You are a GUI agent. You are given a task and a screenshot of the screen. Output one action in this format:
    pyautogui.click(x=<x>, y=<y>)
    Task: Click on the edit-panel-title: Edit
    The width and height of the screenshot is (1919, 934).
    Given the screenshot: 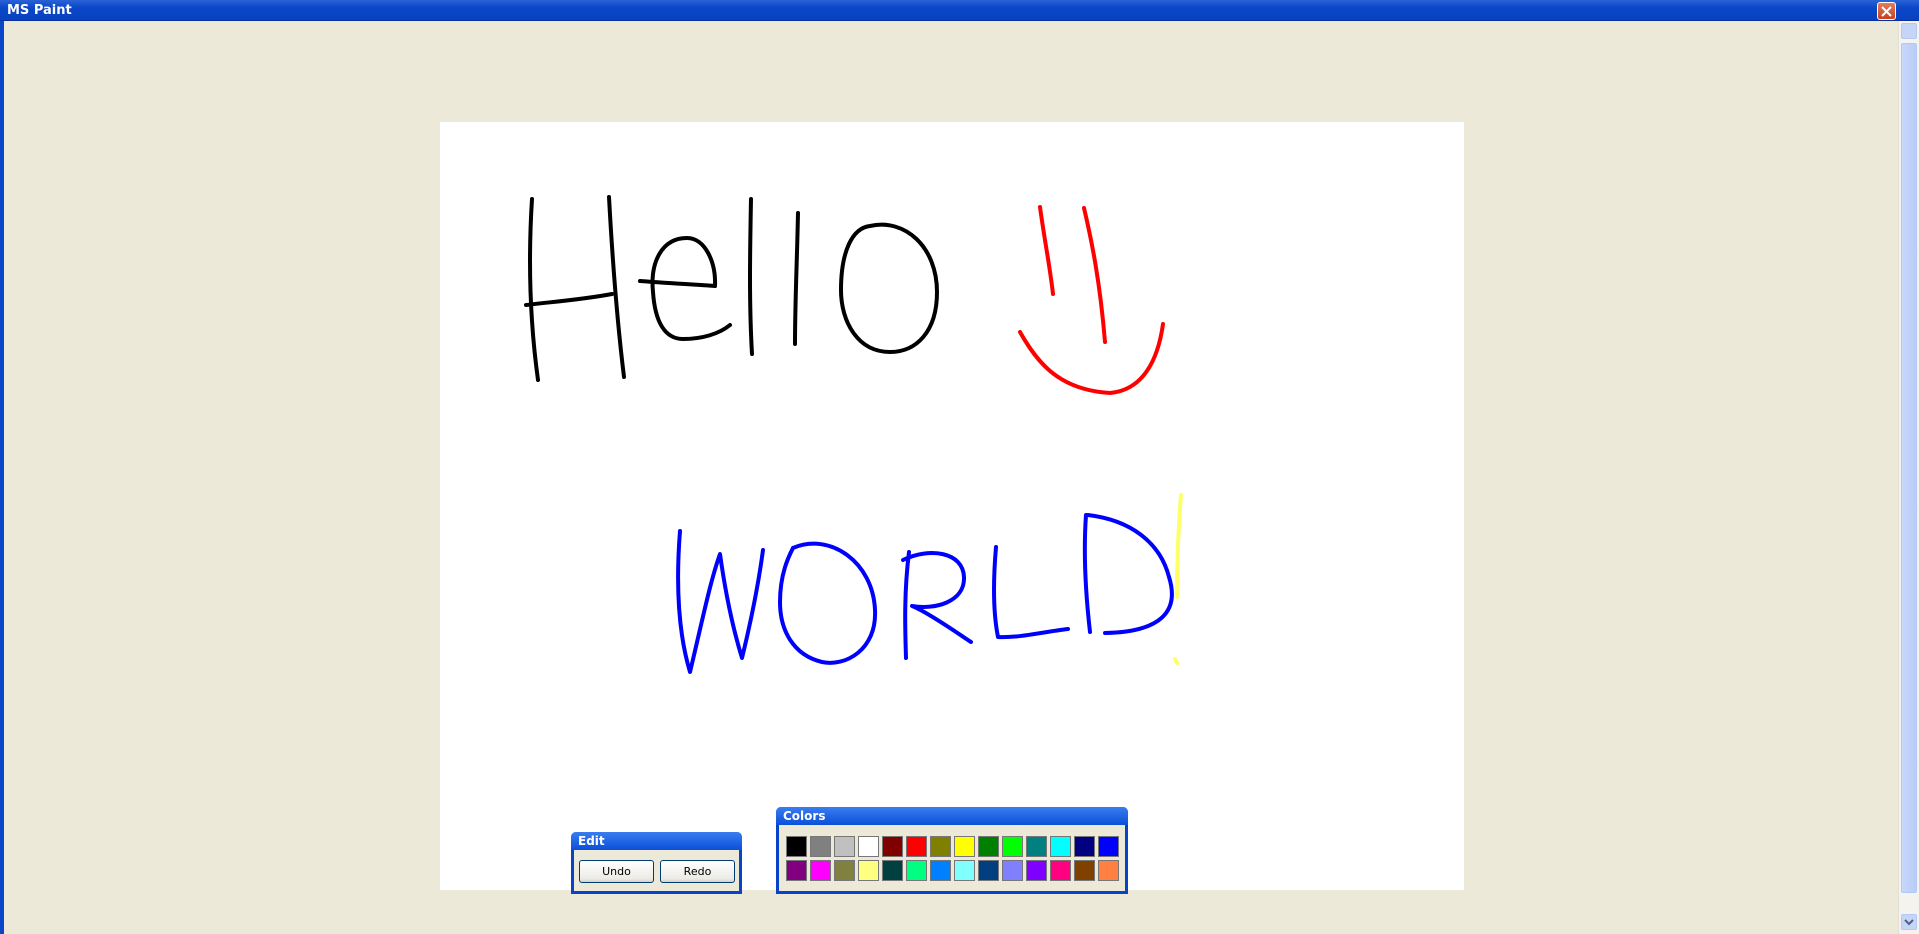 What is the action you would take?
    pyautogui.click(x=656, y=841)
    